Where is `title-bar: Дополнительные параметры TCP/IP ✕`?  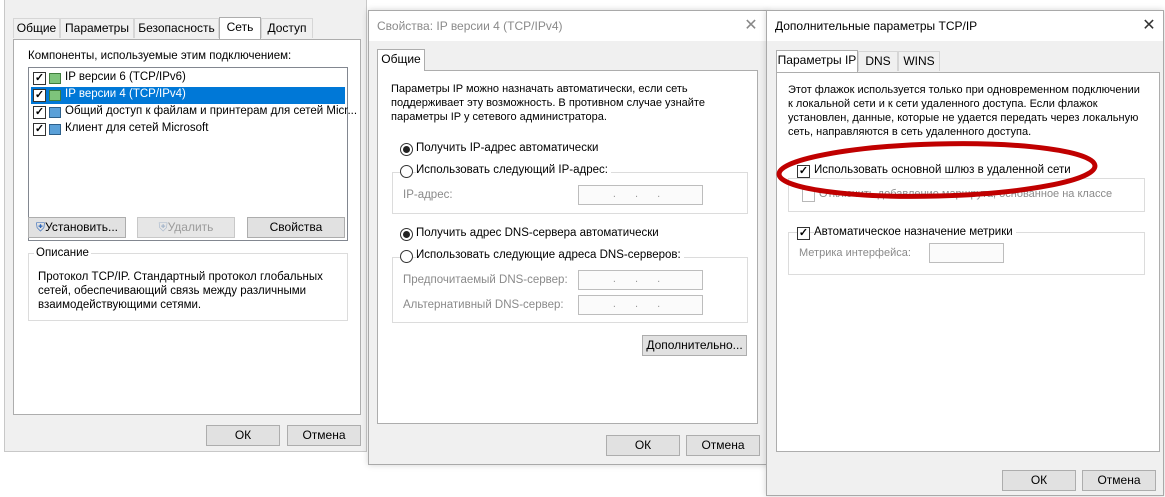
title-bar: Дополнительные параметры TCP/IP ✕ is located at coordinates (965, 26).